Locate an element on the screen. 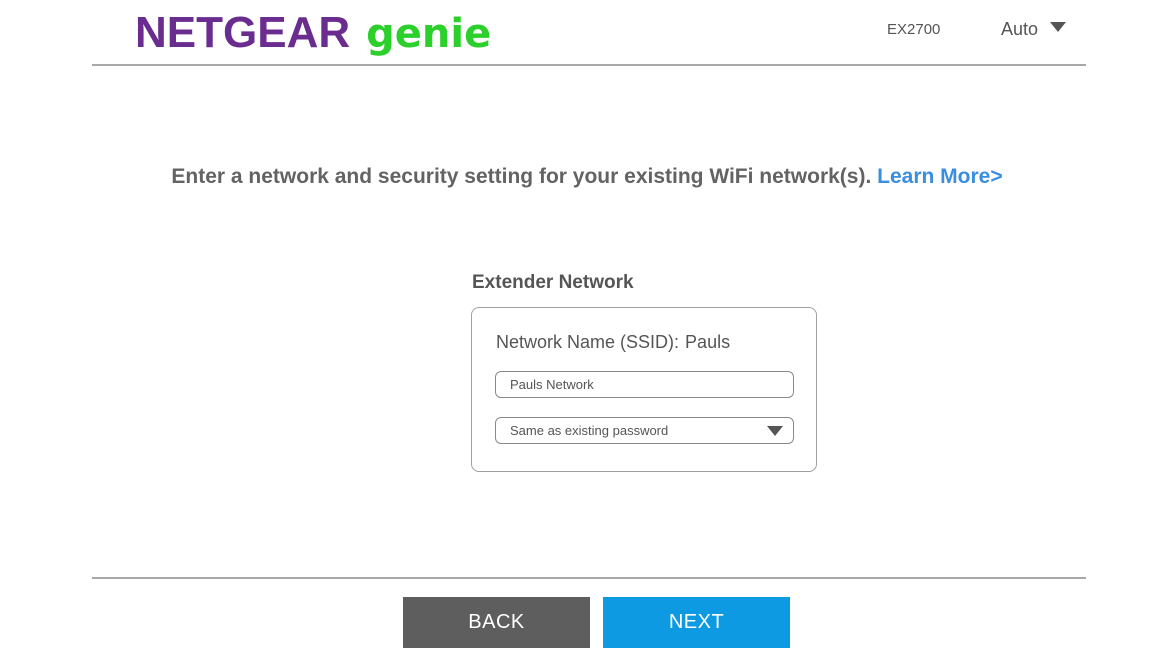 This screenshot has width=1174, height=655. ssid-value: Pauls is located at coordinates (708, 342).